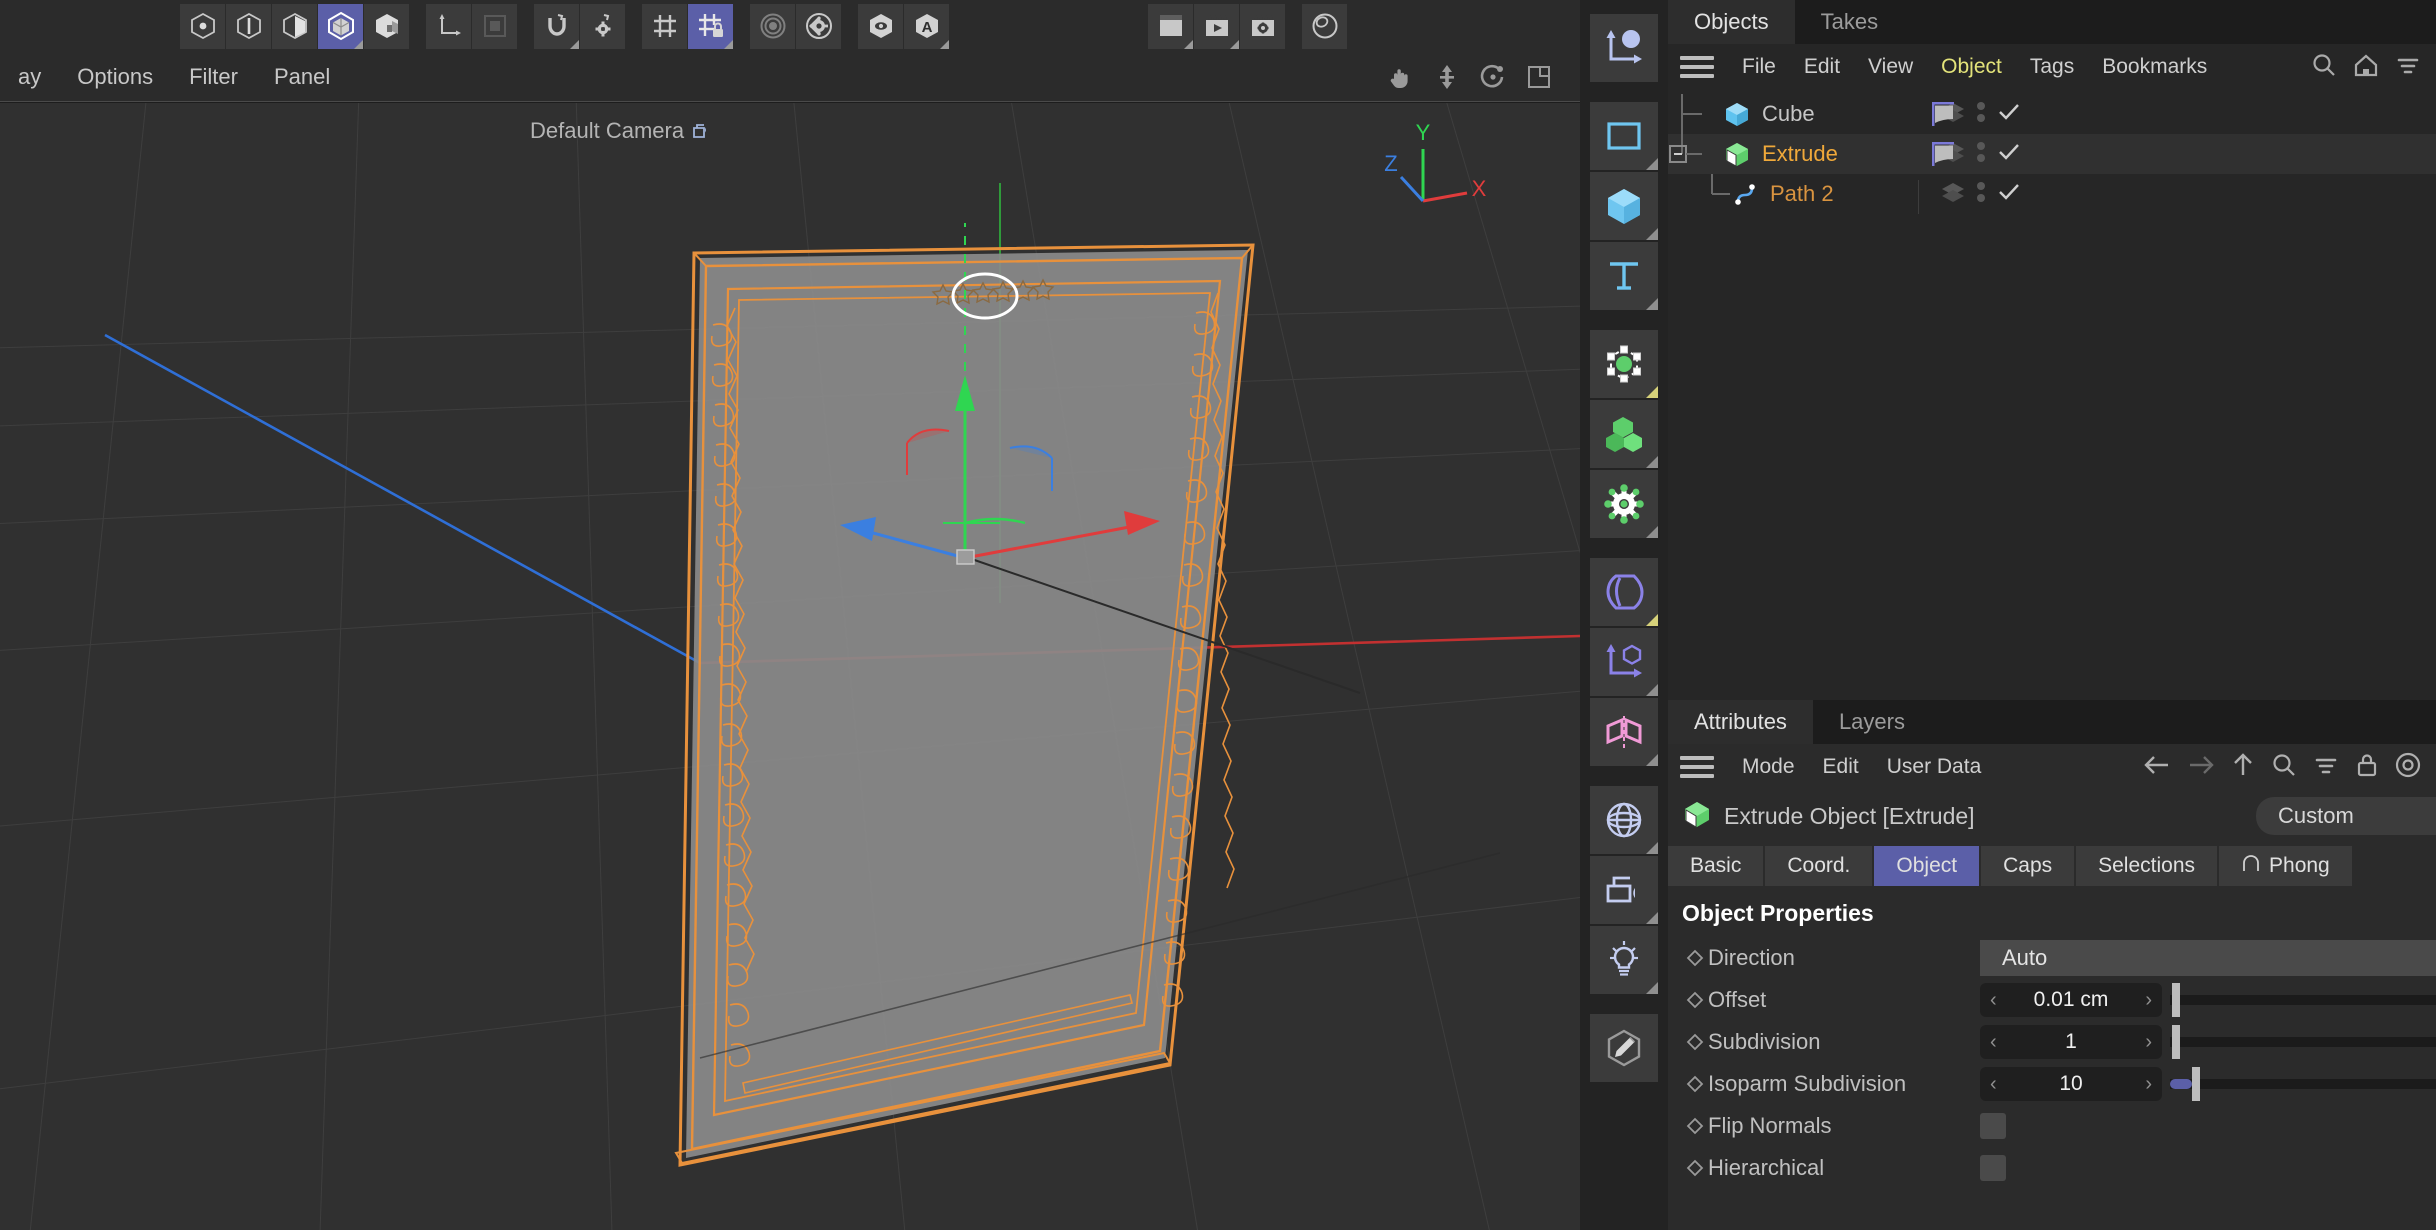 The height and width of the screenshot is (1230, 2436). I want to click on maximize-viewport-icon, so click(1539, 77).